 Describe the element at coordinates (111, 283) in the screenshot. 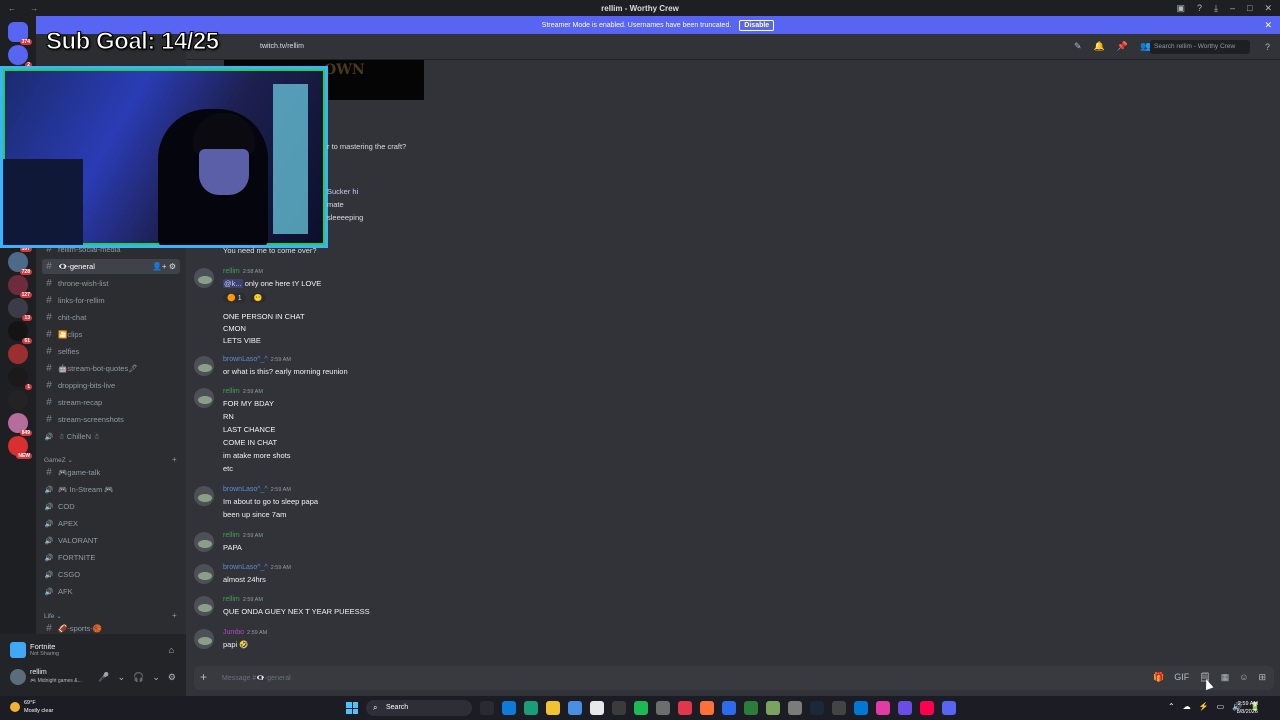

I see `channel-item: # throne-wish-list` at that location.